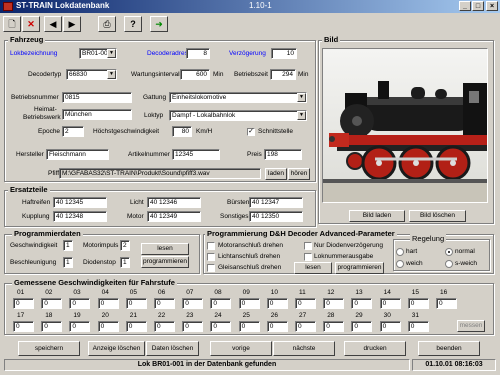 This screenshot has width=500, height=375. What do you see at coordinates (359, 268) in the screenshot?
I see `advanced-programmieren-button: programmieren` at bounding box center [359, 268].